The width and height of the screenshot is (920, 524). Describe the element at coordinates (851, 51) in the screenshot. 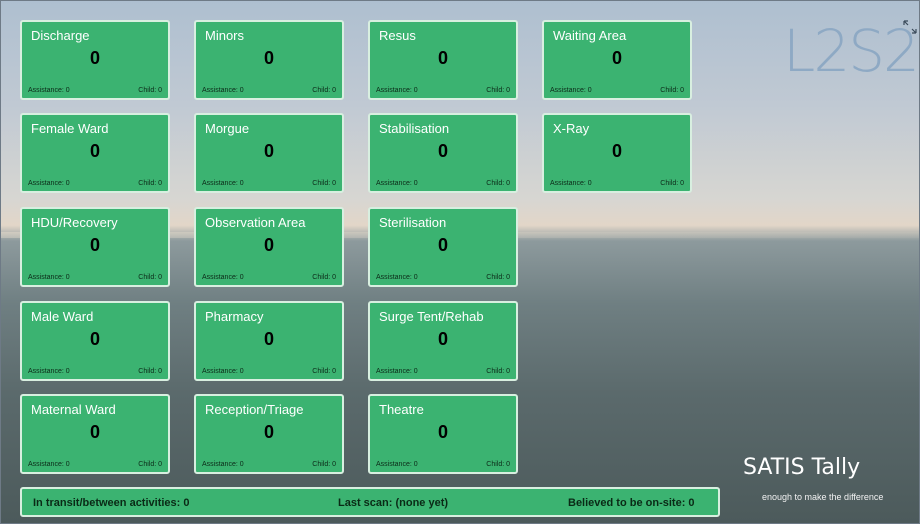

I see `l2s2-logo: L2S2` at that location.